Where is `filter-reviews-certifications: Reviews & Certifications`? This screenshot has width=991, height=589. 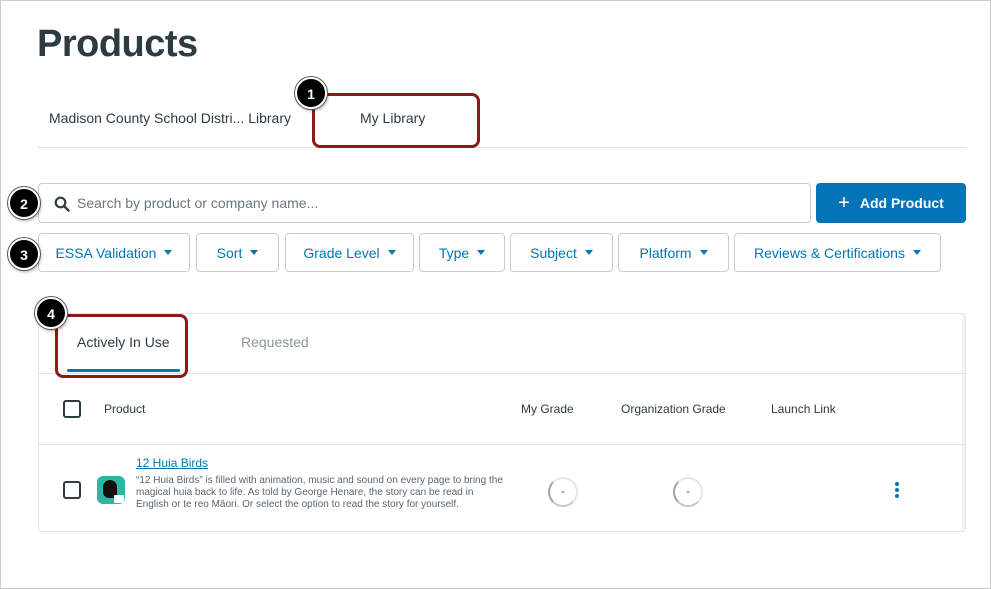
filter-reviews-certifications: Reviews & Certifications is located at coordinates (837, 252).